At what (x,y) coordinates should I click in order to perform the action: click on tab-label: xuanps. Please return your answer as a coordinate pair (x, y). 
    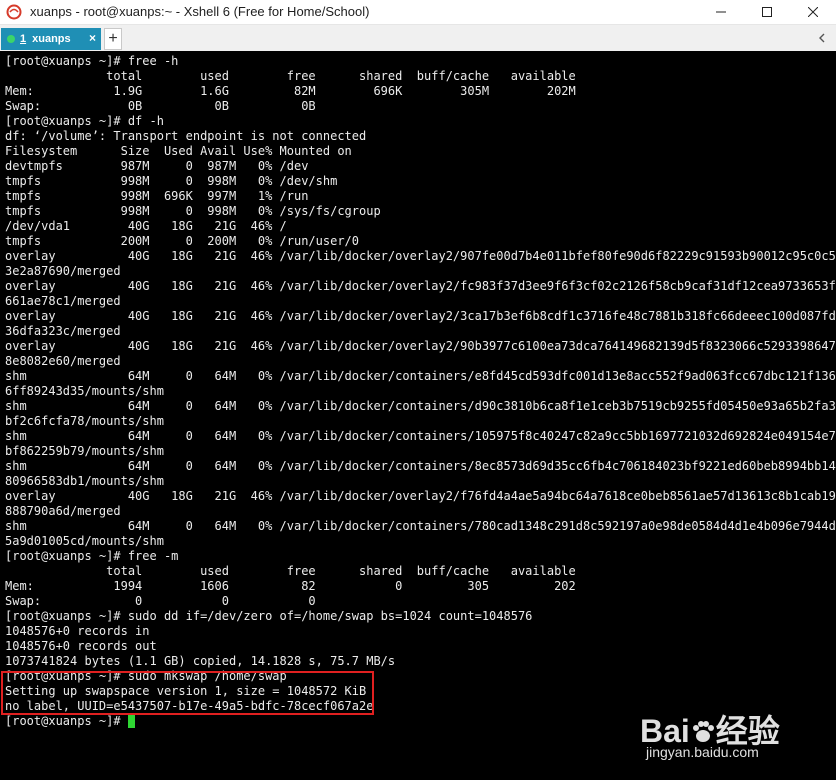
    Looking at the image, I should click on (51, 39).